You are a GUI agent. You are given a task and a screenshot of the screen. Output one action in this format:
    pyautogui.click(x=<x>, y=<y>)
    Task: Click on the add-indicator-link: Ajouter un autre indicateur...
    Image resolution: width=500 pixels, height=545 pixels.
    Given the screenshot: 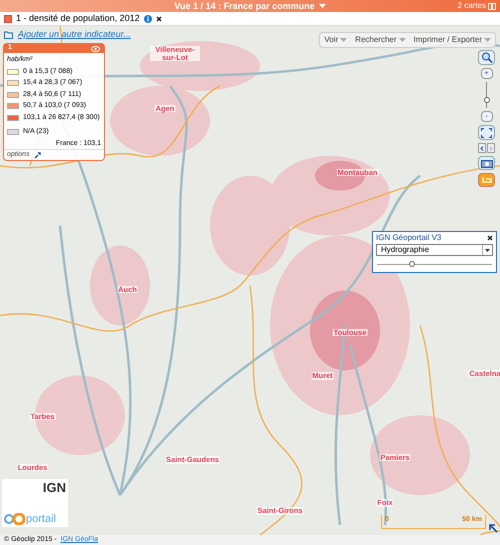 What is the action you would take?
    pyautogui.click(x=74, y=35)
    